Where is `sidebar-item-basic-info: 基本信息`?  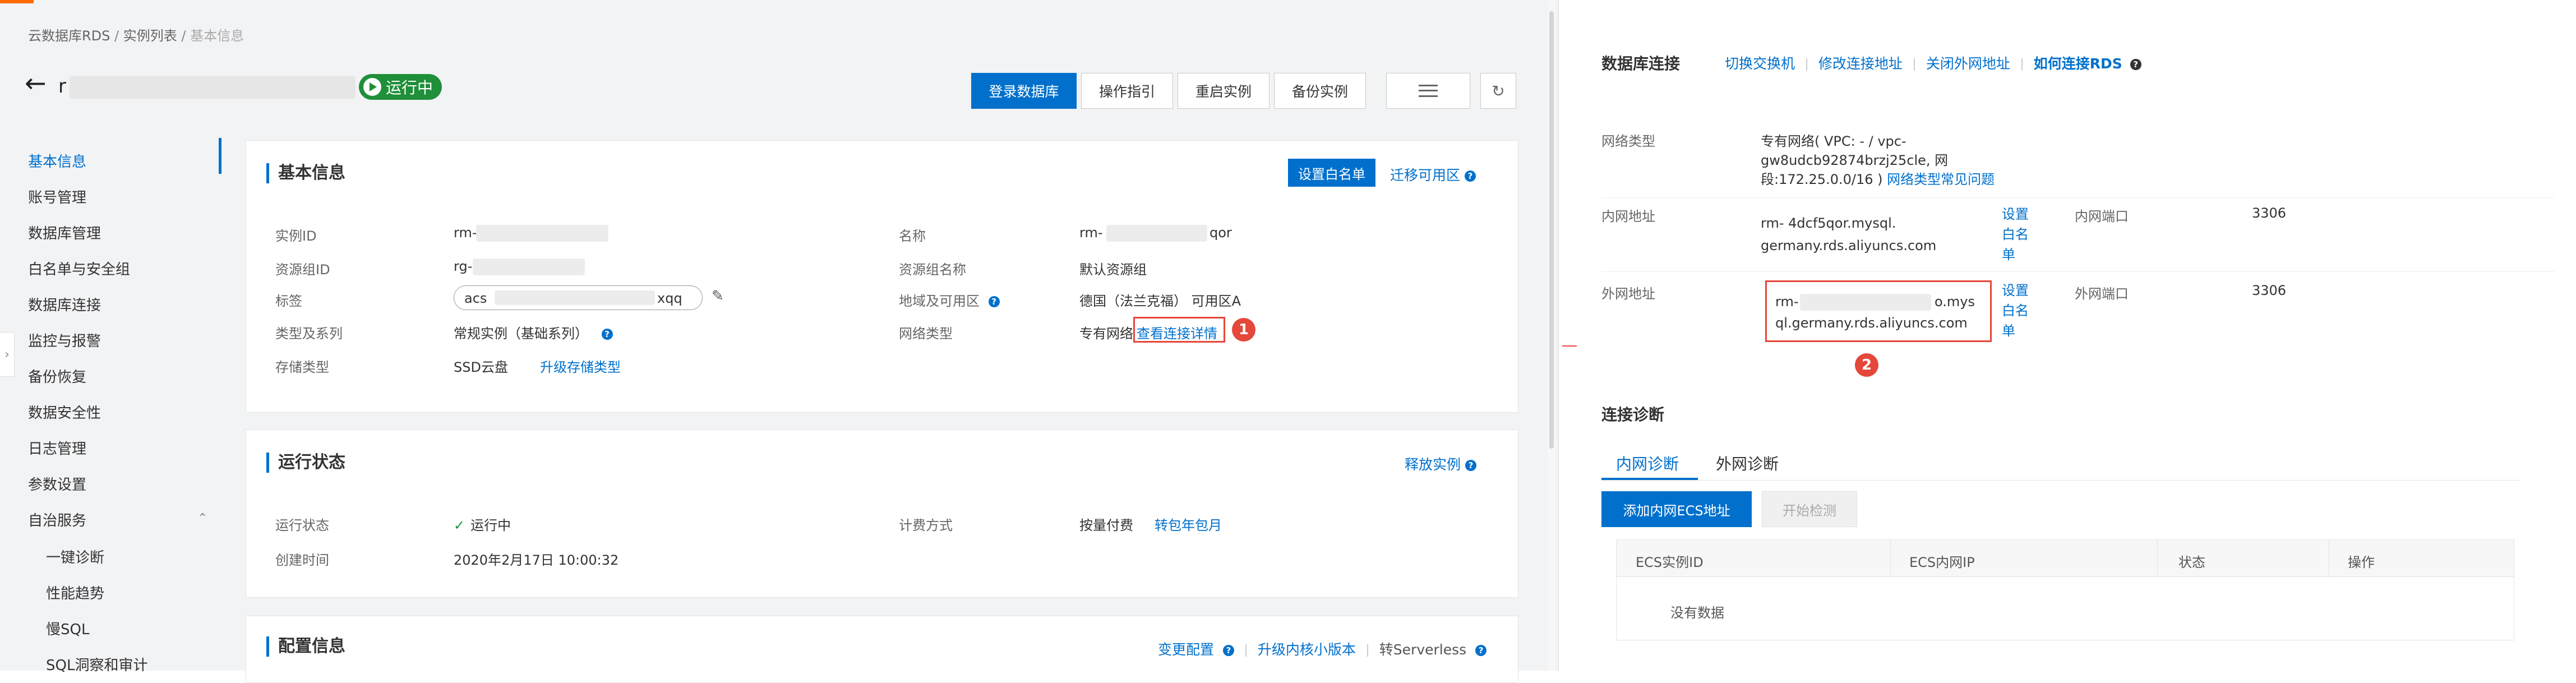
sidebar-item-basic-info: 基本信息 is located at coordinates (57, 161).